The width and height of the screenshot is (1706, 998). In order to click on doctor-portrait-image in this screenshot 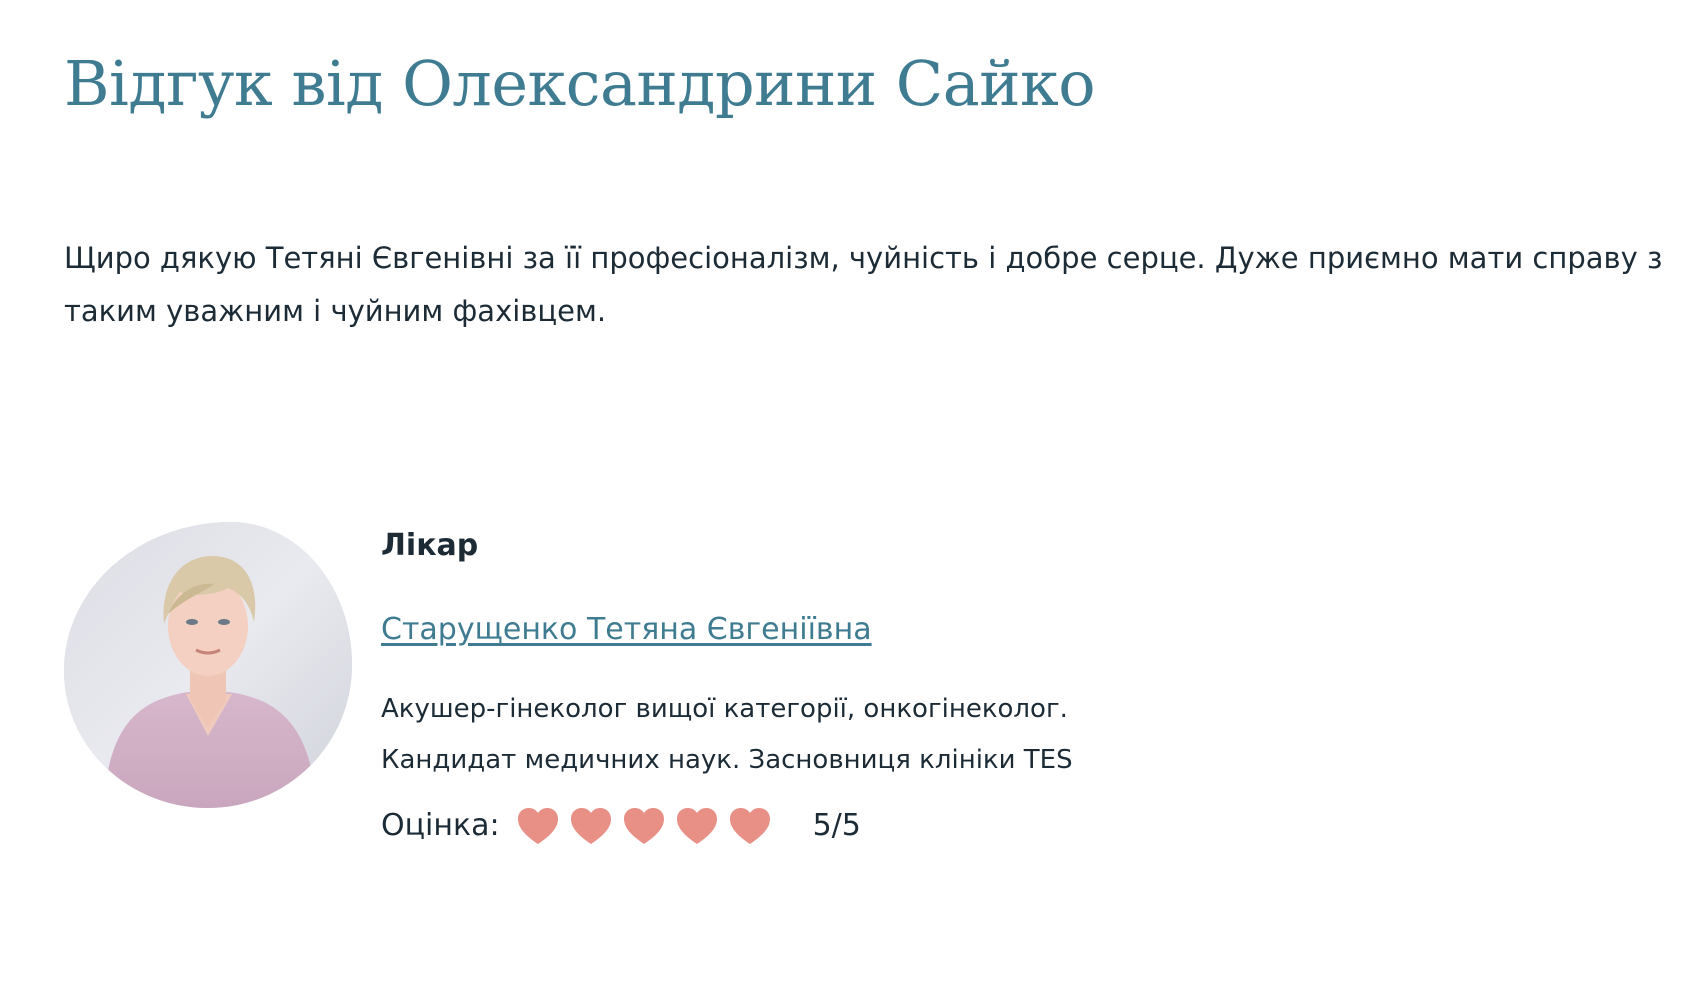, I will do `click(208, 665)`.